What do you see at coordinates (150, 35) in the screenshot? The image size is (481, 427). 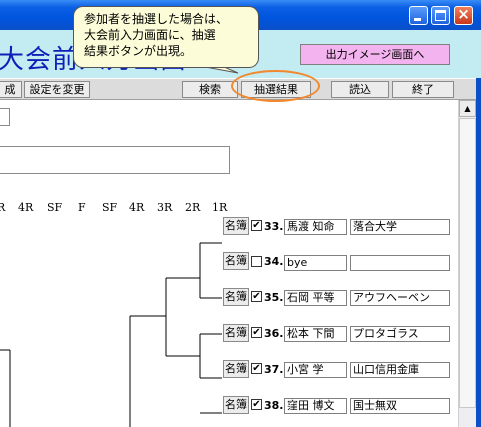 I see `callout-line: 大会前入力画面に、抽選` at bounding box center [150, 35].